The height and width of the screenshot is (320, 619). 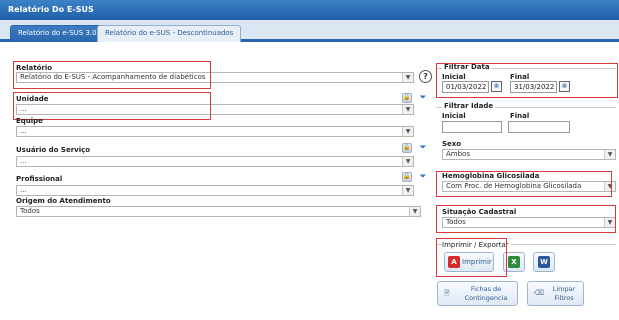 I want to click on equipe-label: Equipe, so click(x=29, y=121).